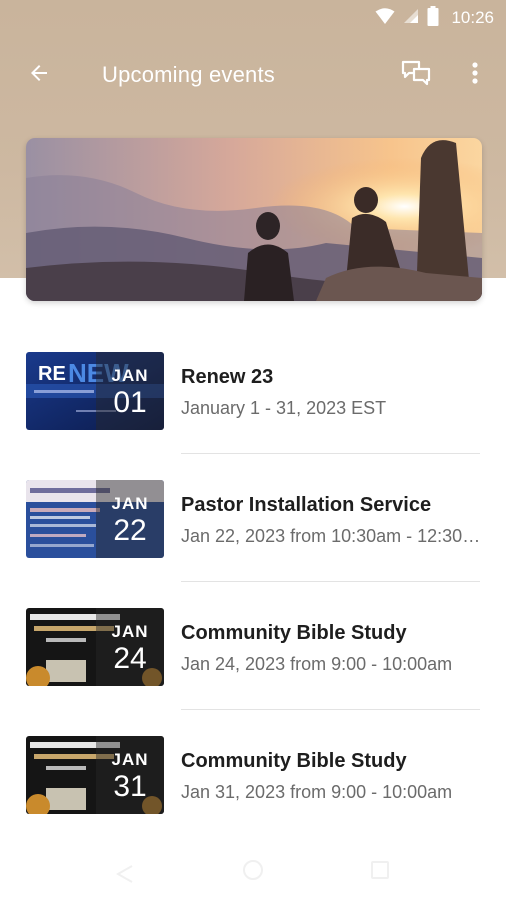 The height and width of the screenshot is (900, 506). Describe the element at coordinates (227, 377) in the screenshot. I see `event-title: Renew 23` at that location.